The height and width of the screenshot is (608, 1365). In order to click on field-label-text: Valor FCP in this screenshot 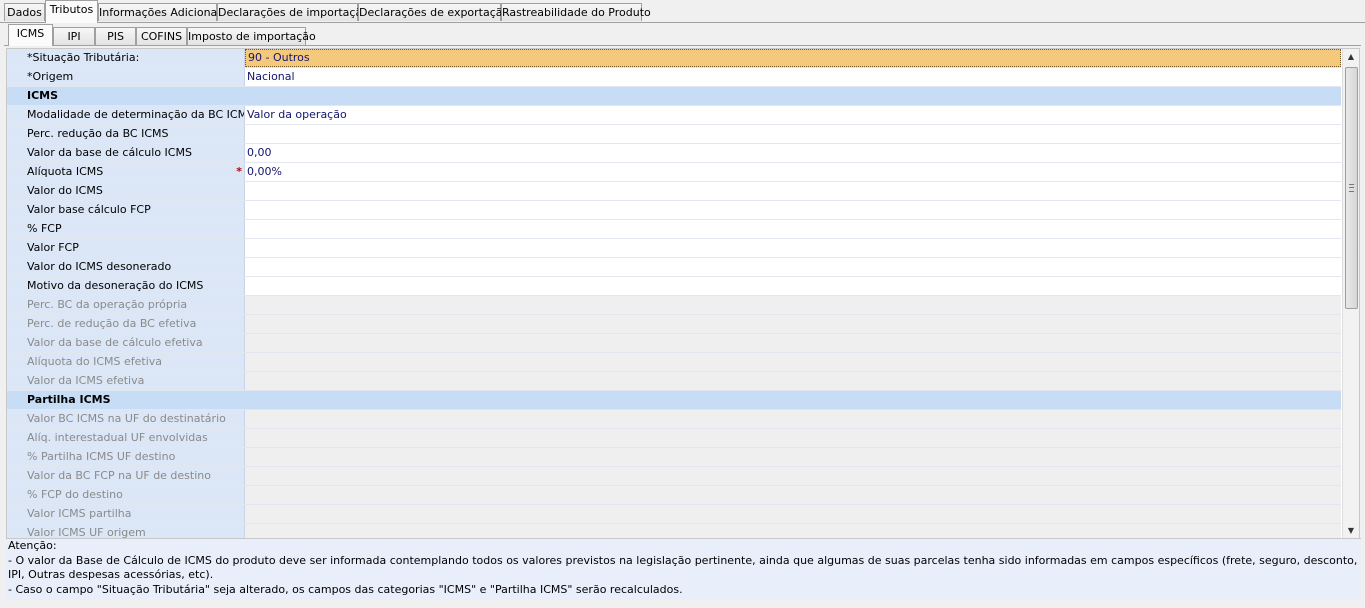, I will do `click(53, 247)`.